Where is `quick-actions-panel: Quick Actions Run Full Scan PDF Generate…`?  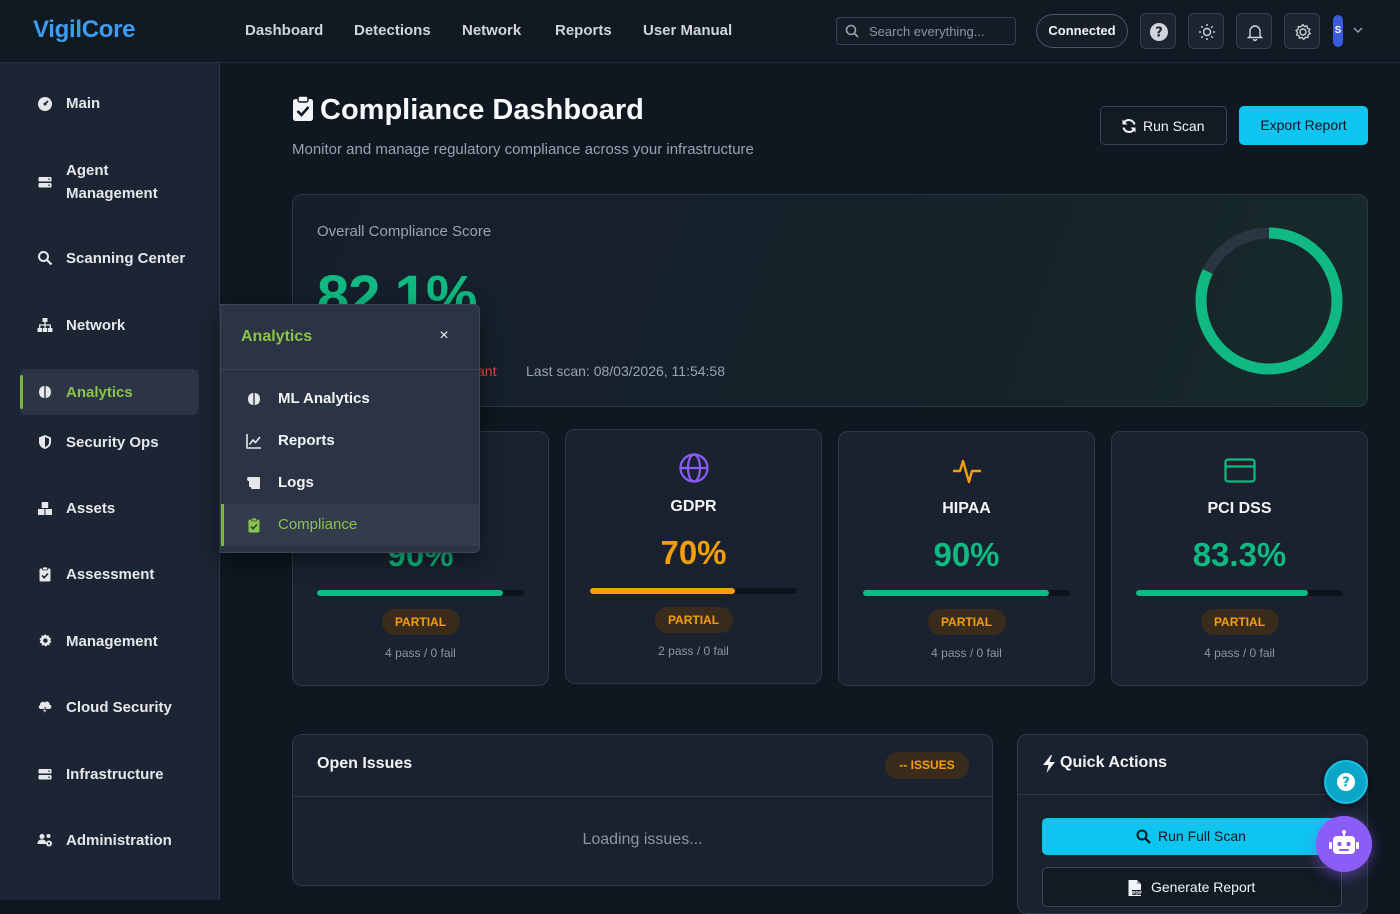
quick-actions-panel: Quick Actions Run Full Scan PDF Generate… is located at coordinates (1192, 824).